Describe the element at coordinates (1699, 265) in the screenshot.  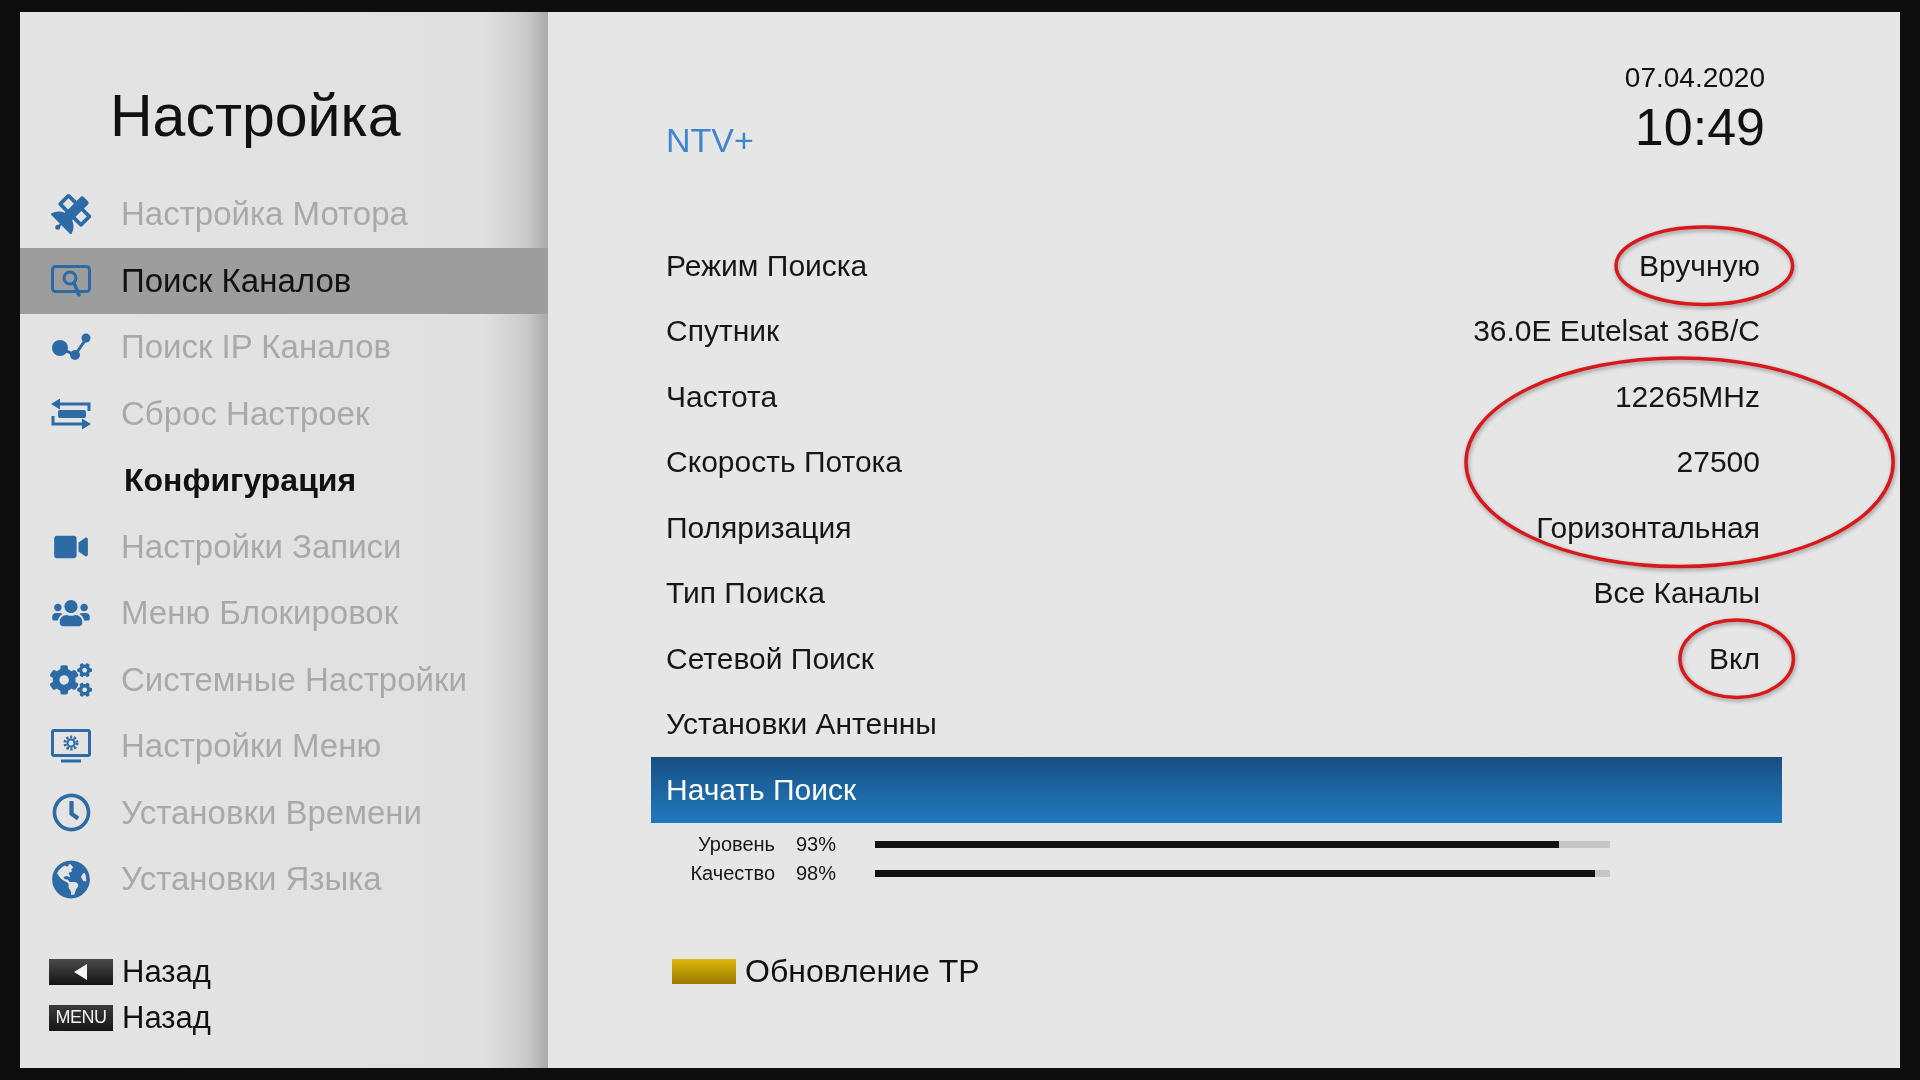
I see `setting-value: Вручную` at that location.